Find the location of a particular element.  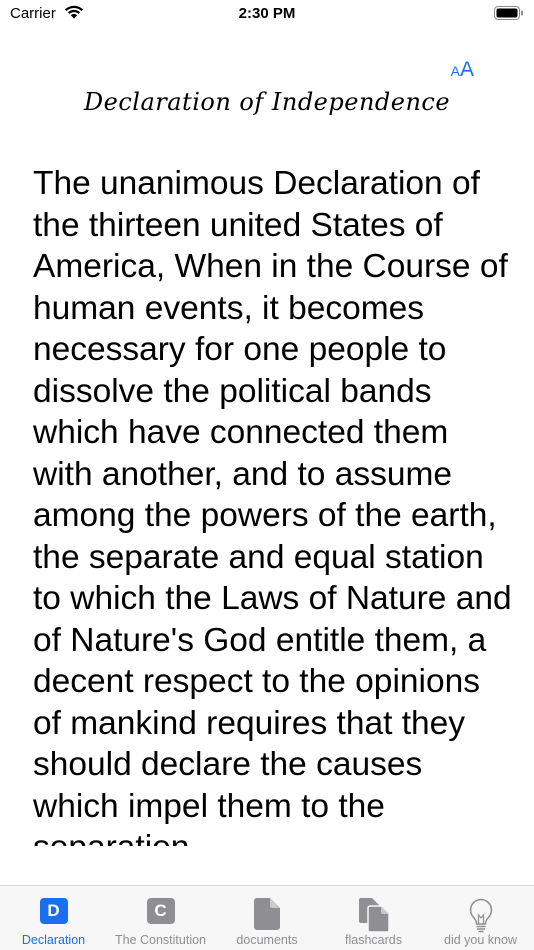

tab-the-constitution: C The Constitution is located at coordinates (160, 918).